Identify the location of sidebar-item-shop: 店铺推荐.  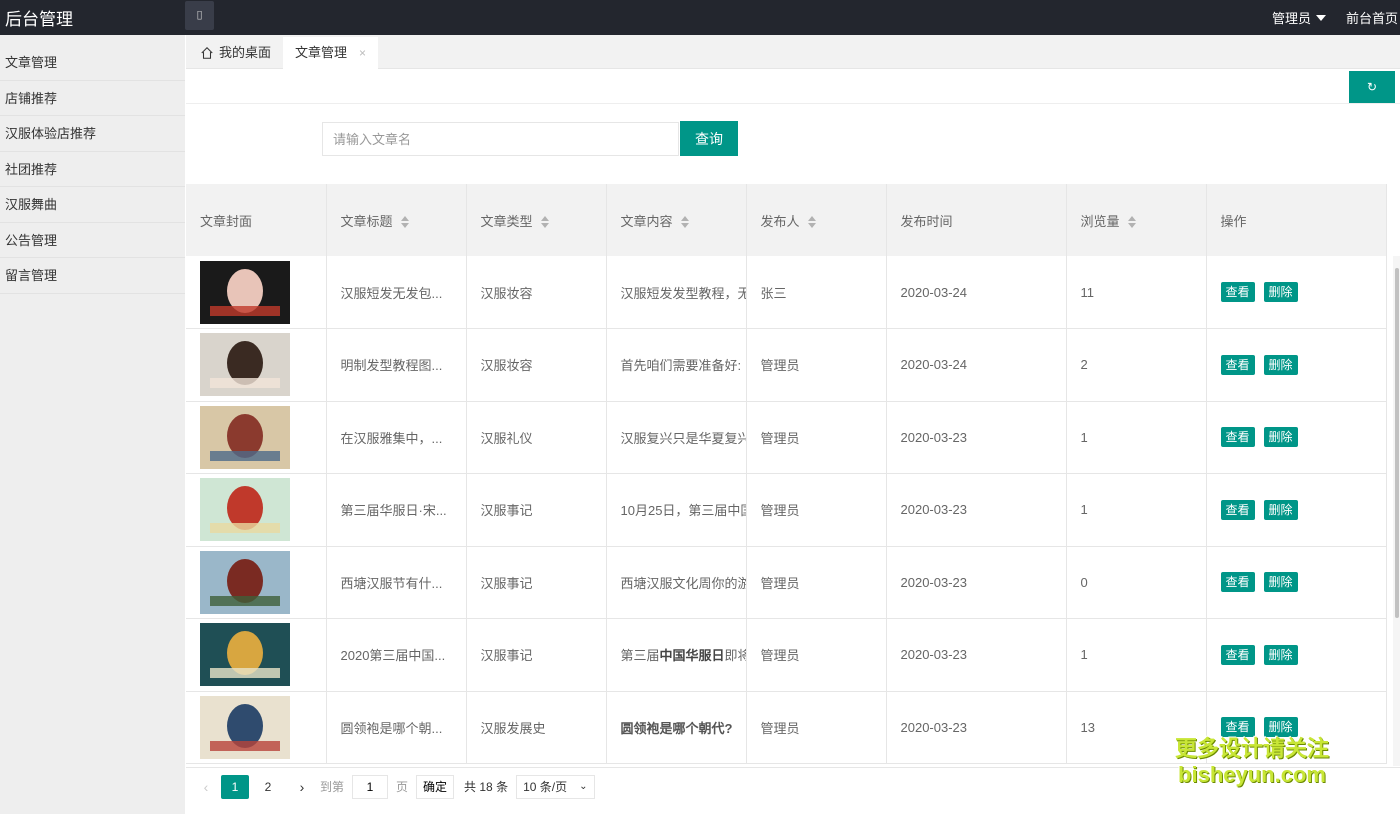
(92, 98).